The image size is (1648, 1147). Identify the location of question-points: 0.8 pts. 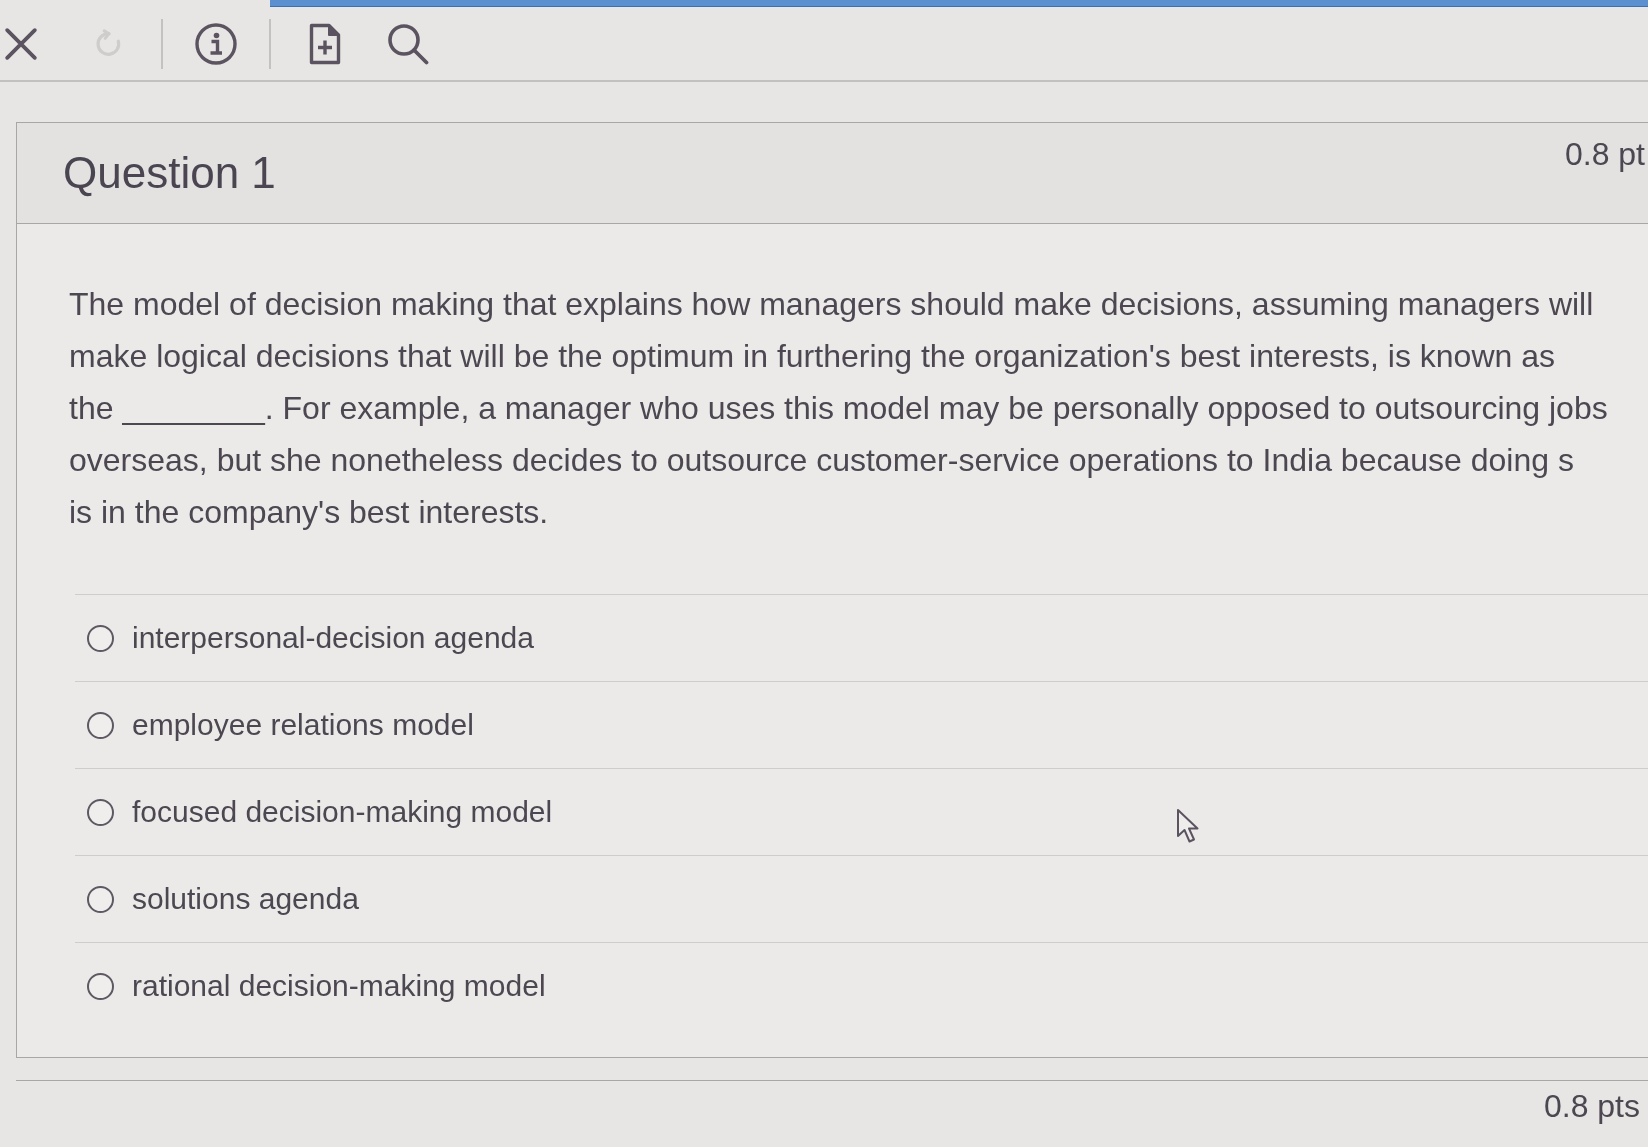
(1591, 1106).